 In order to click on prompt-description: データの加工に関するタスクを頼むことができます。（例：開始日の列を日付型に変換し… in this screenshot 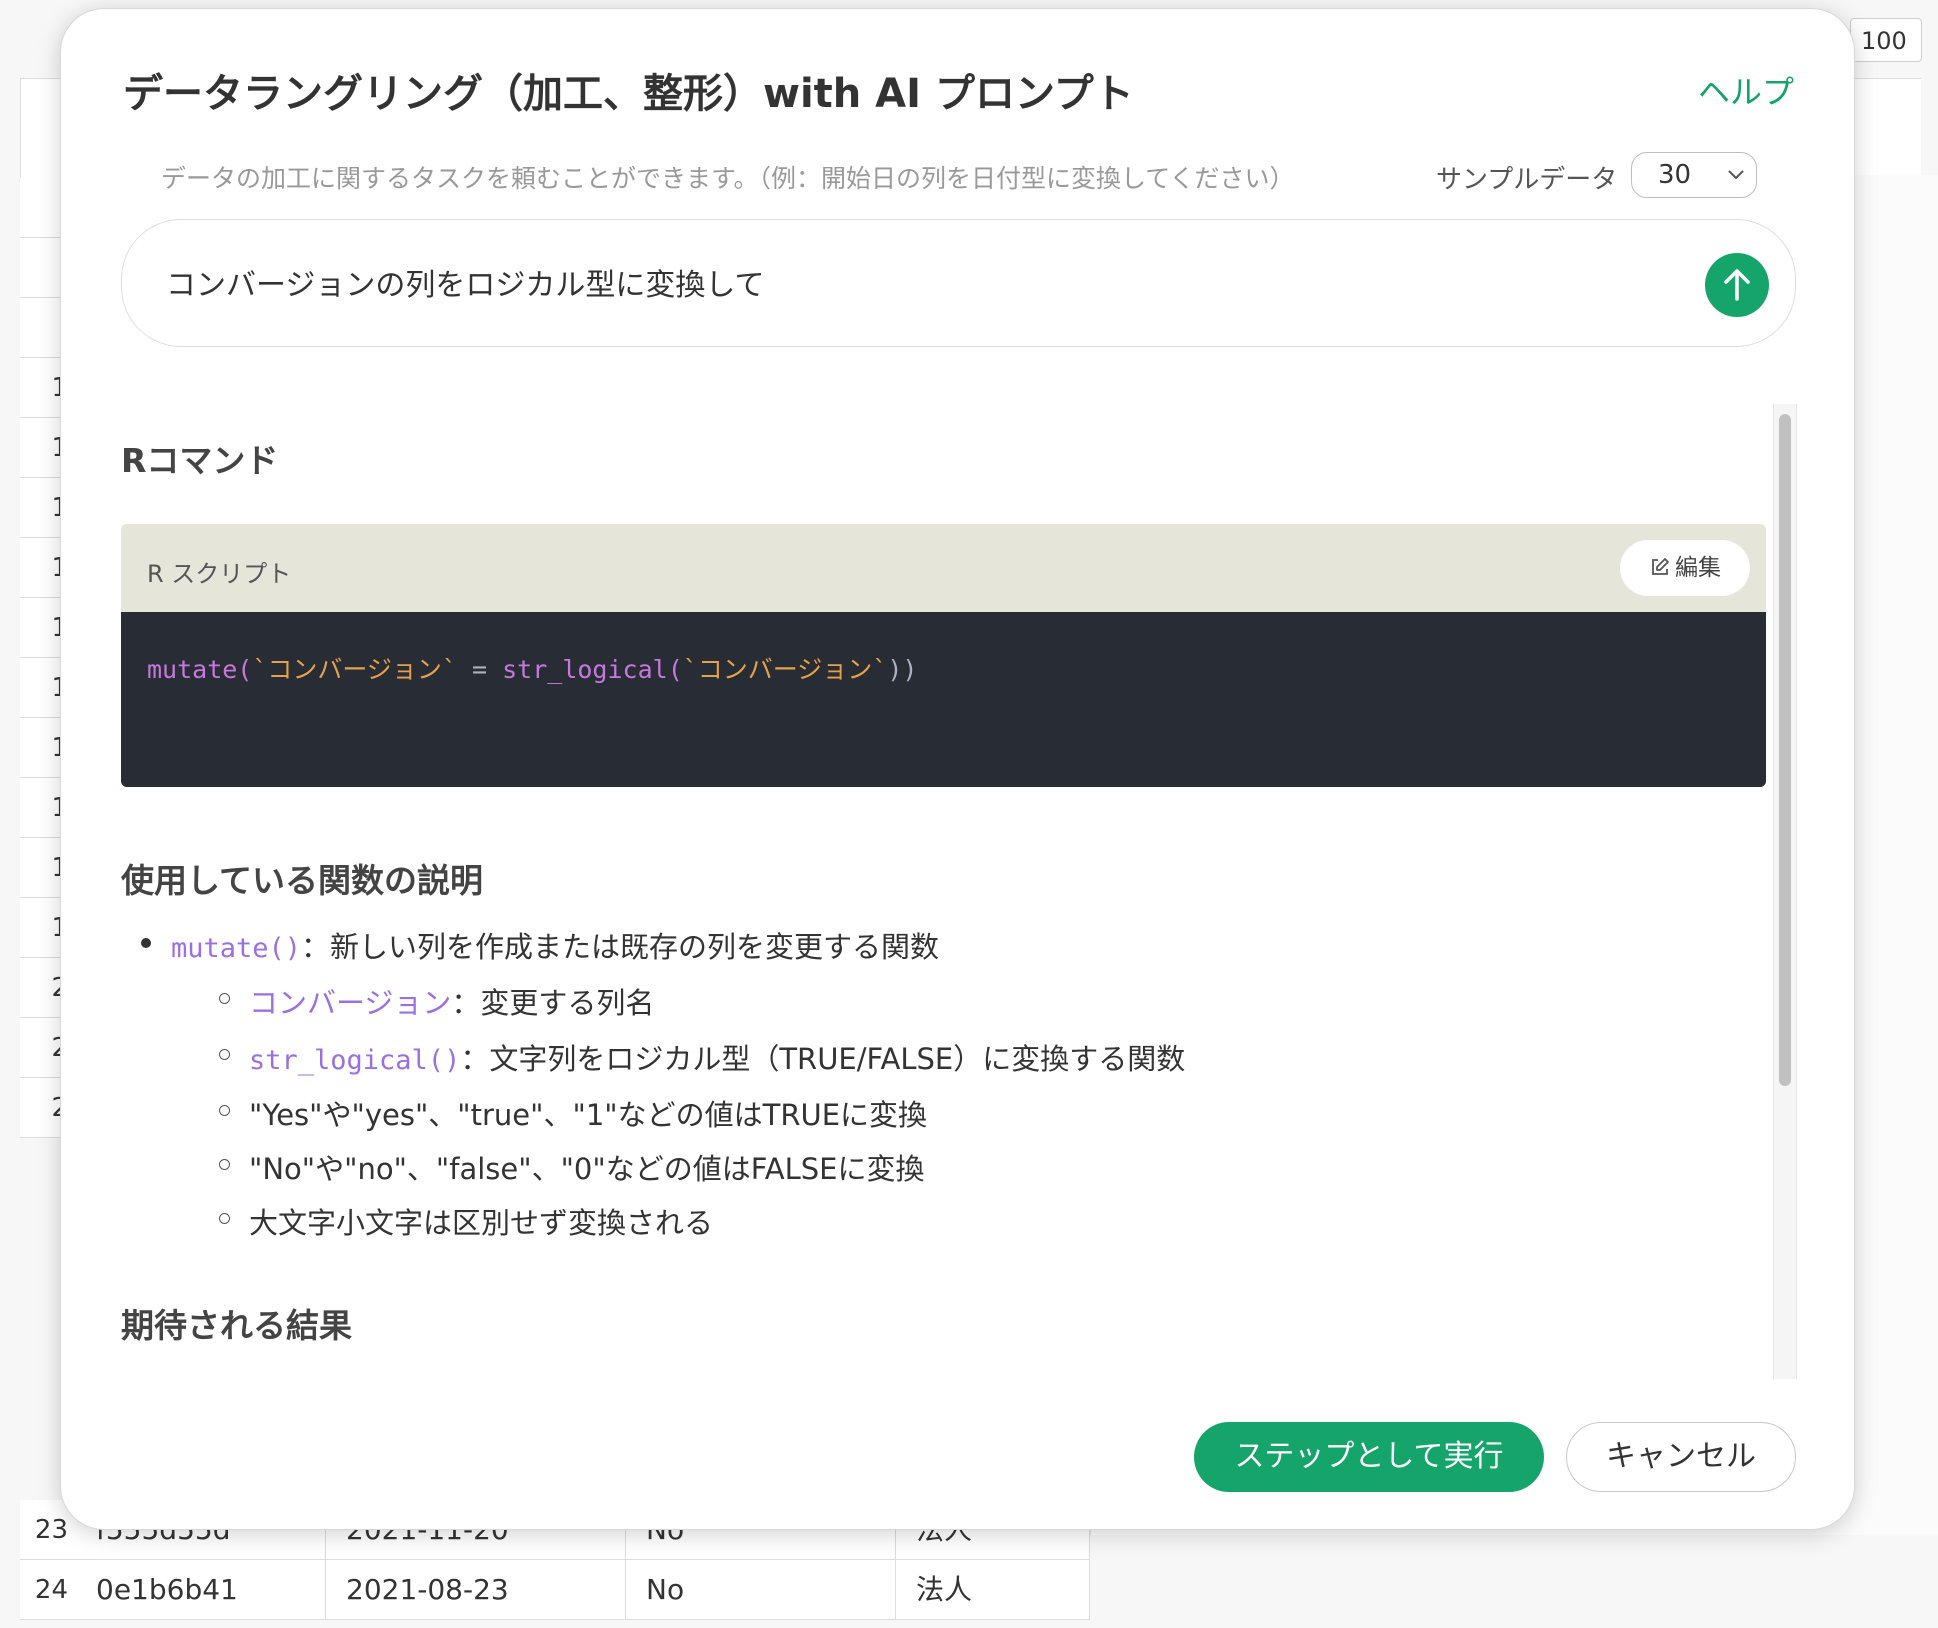, I will do `click(728, 178)`.